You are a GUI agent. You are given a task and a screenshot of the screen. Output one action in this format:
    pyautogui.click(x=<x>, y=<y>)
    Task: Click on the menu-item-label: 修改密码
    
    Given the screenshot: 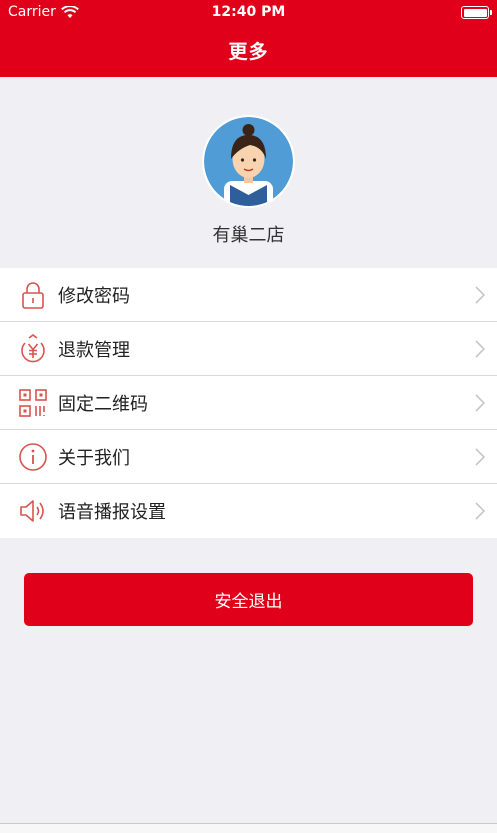 What is the action you would take?
    pyautogui.click(x=94, y=296)
    